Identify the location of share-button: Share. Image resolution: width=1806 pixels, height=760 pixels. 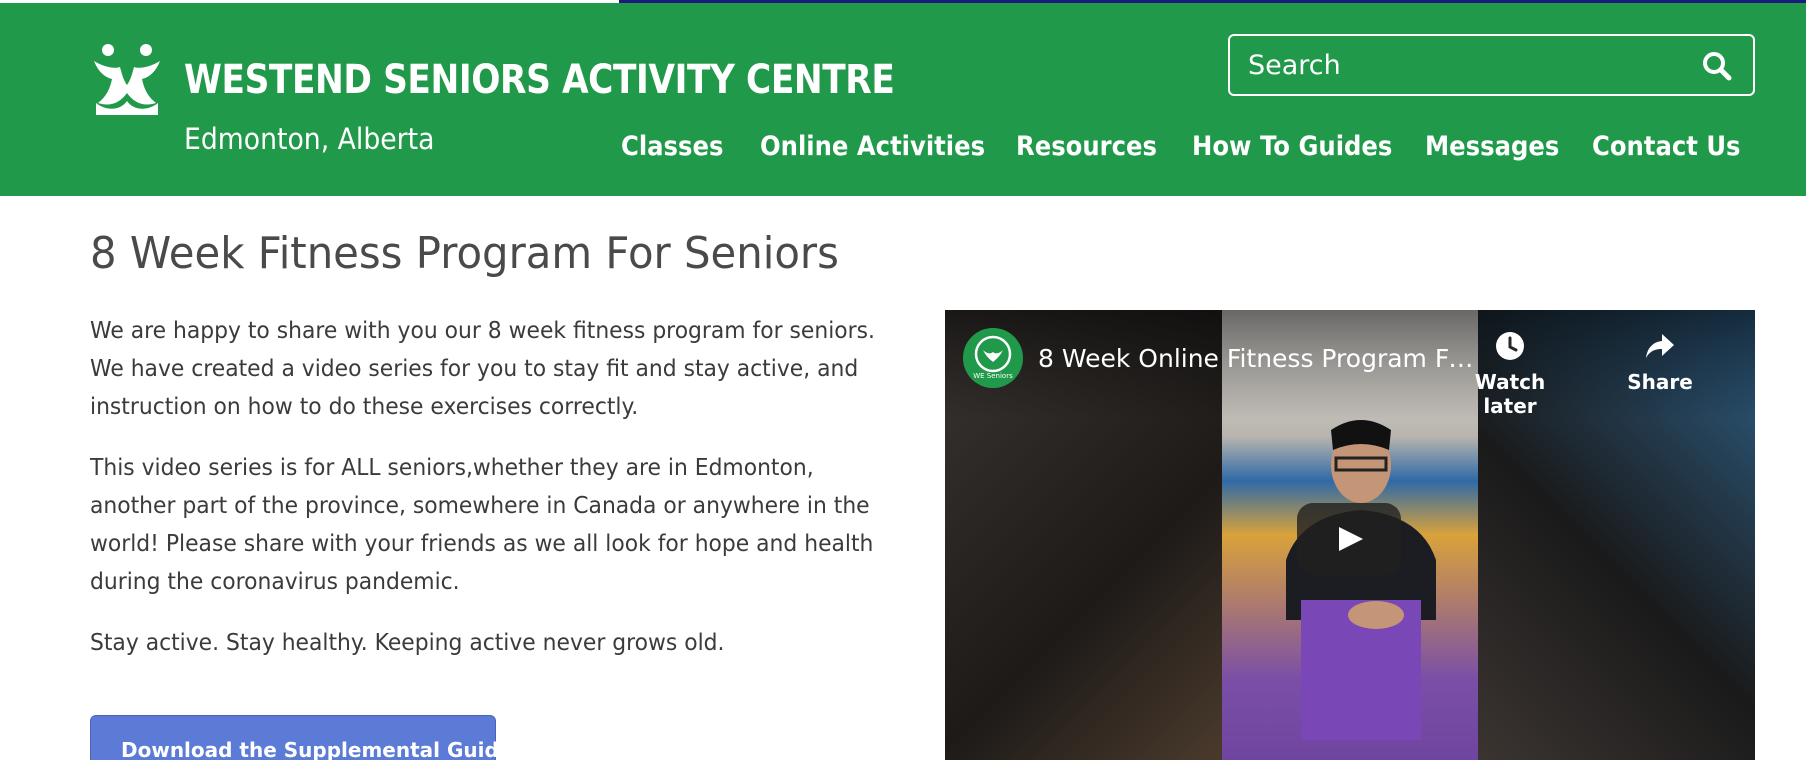
(1660, 362).